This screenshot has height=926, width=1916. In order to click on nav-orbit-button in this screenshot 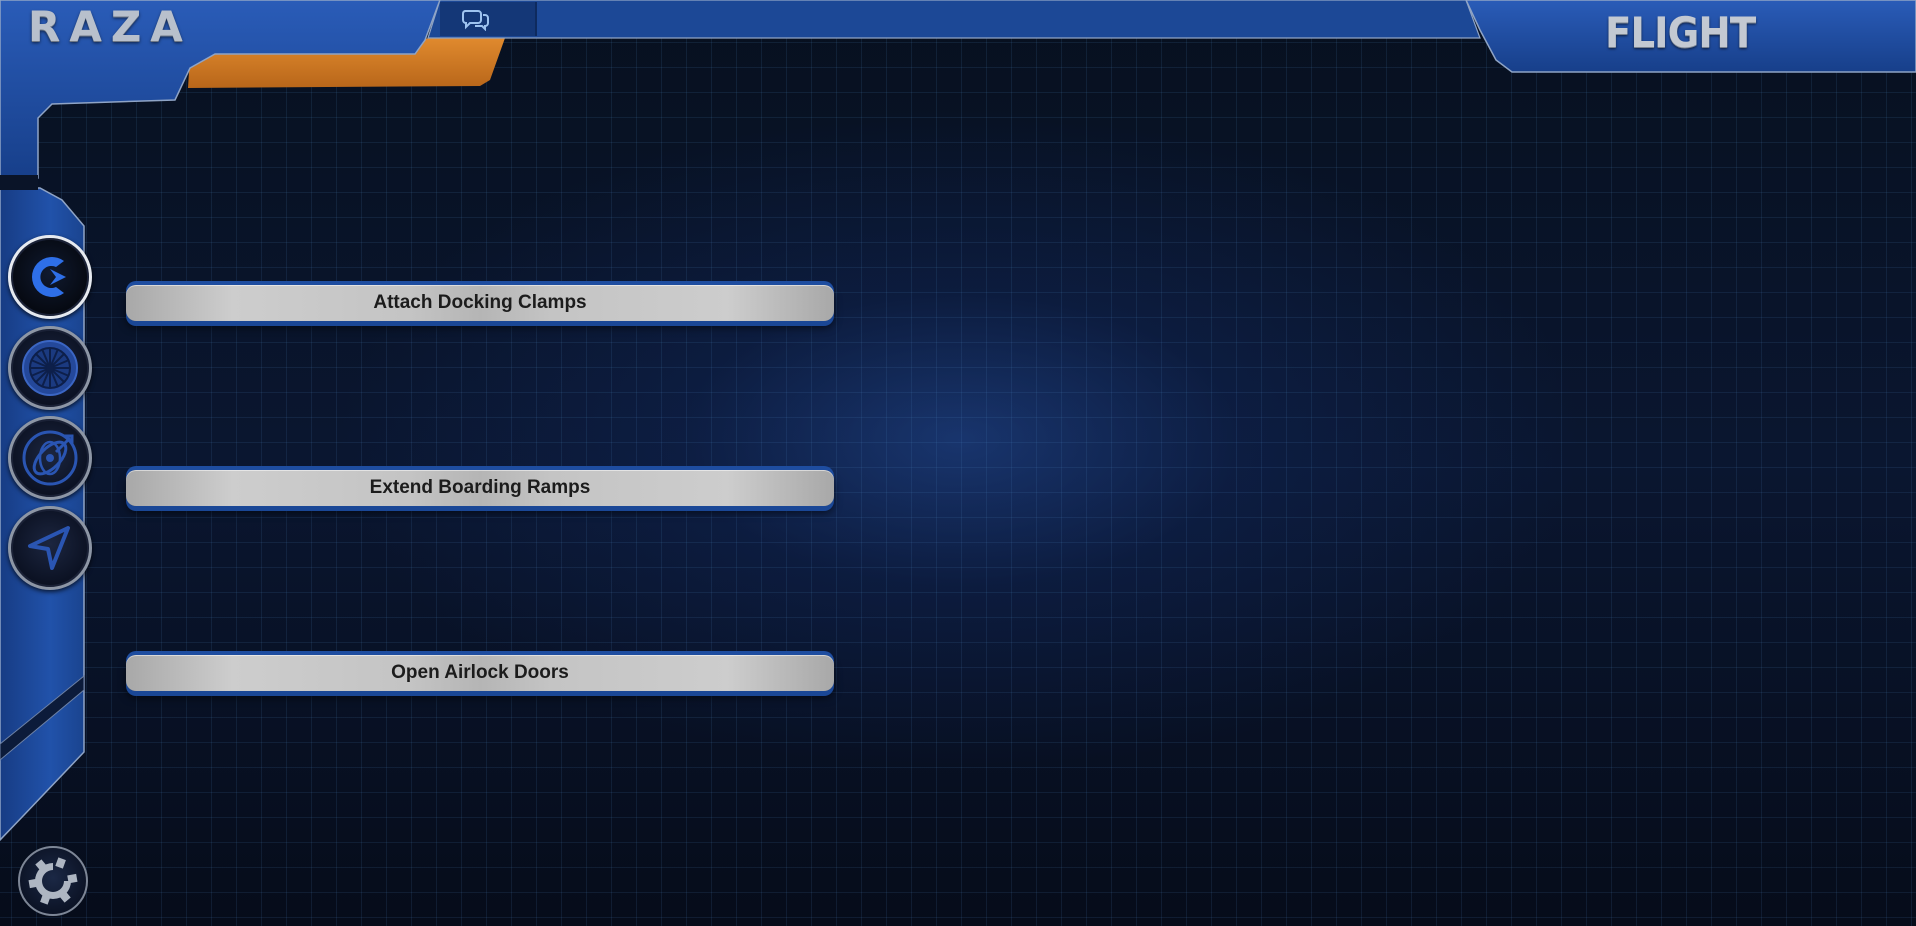, I will do `click(50, 458)`.